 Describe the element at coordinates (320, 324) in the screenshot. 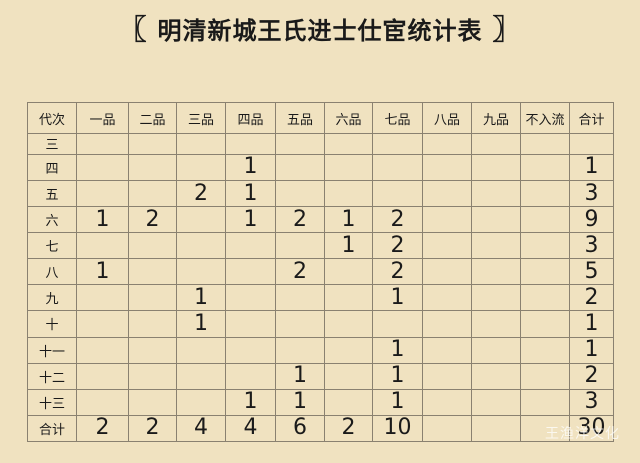

I see `table-row: 十 1 1` at that location.